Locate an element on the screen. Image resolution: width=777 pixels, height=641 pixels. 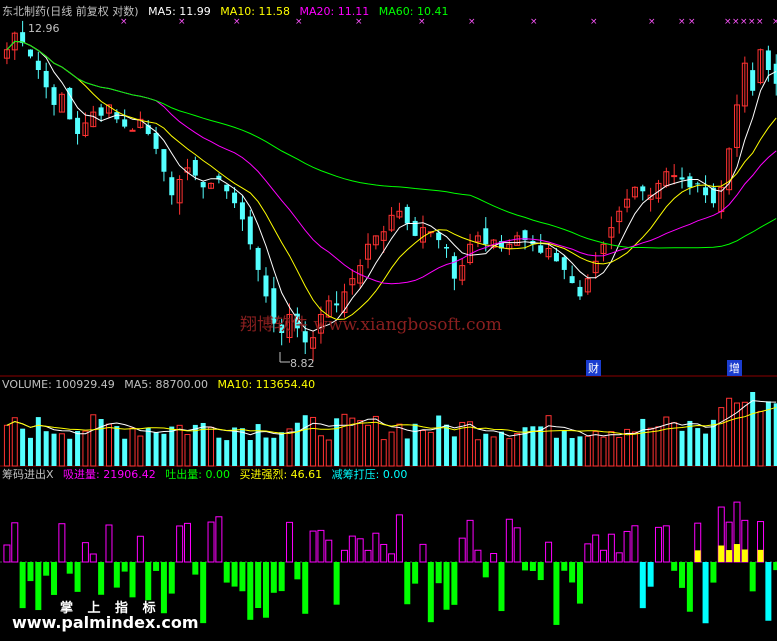
event-label-increase: 增 is located at coordinates (734, 368).